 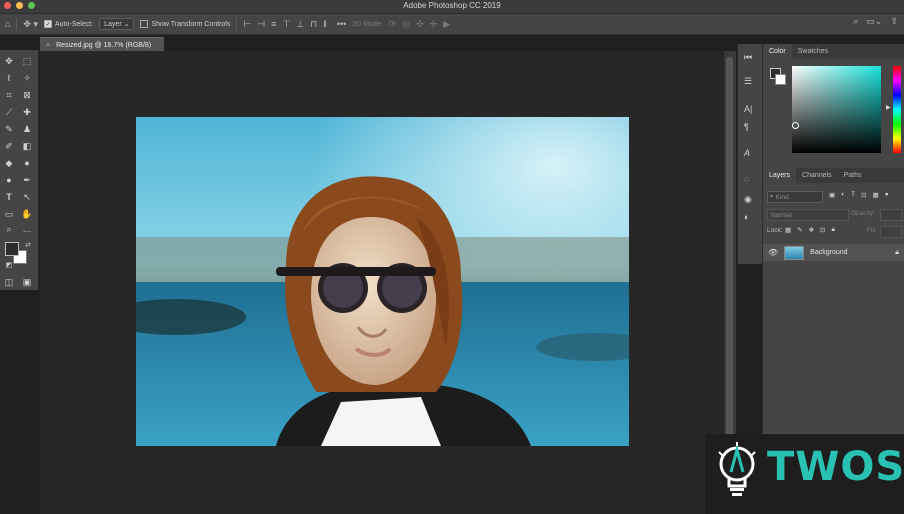 What do you see at coordinates (748, 81) in the screenshot?
I see `properties-icon: ☰` at bounding box center [748, 81].